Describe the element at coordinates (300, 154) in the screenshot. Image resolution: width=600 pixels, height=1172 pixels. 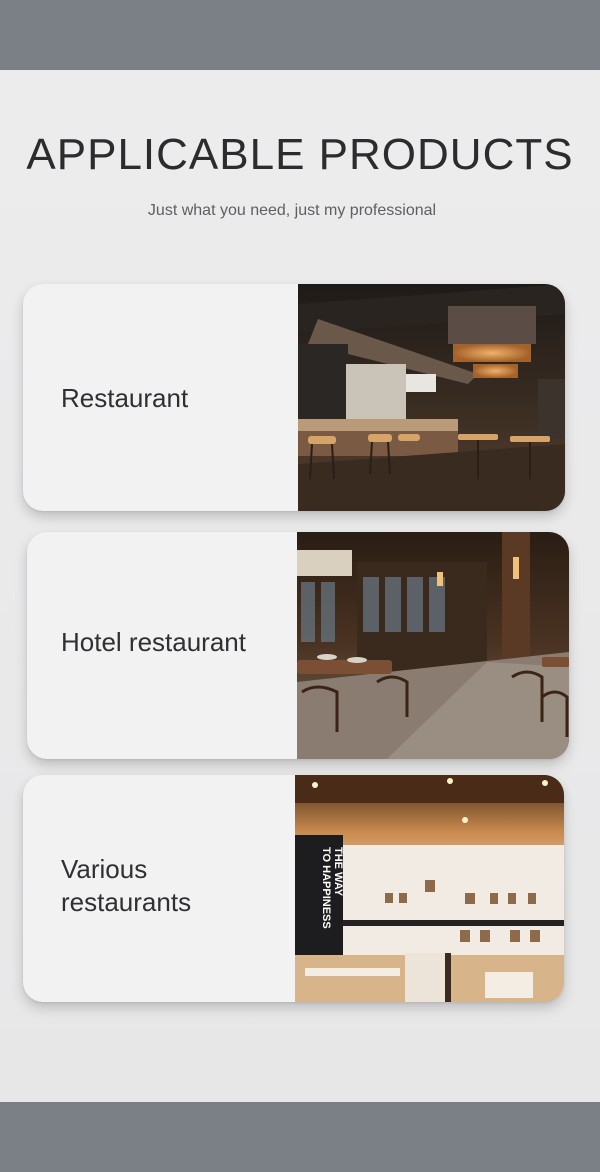
I see `page-title: APPLICABLE PRODUCTS` at that location.